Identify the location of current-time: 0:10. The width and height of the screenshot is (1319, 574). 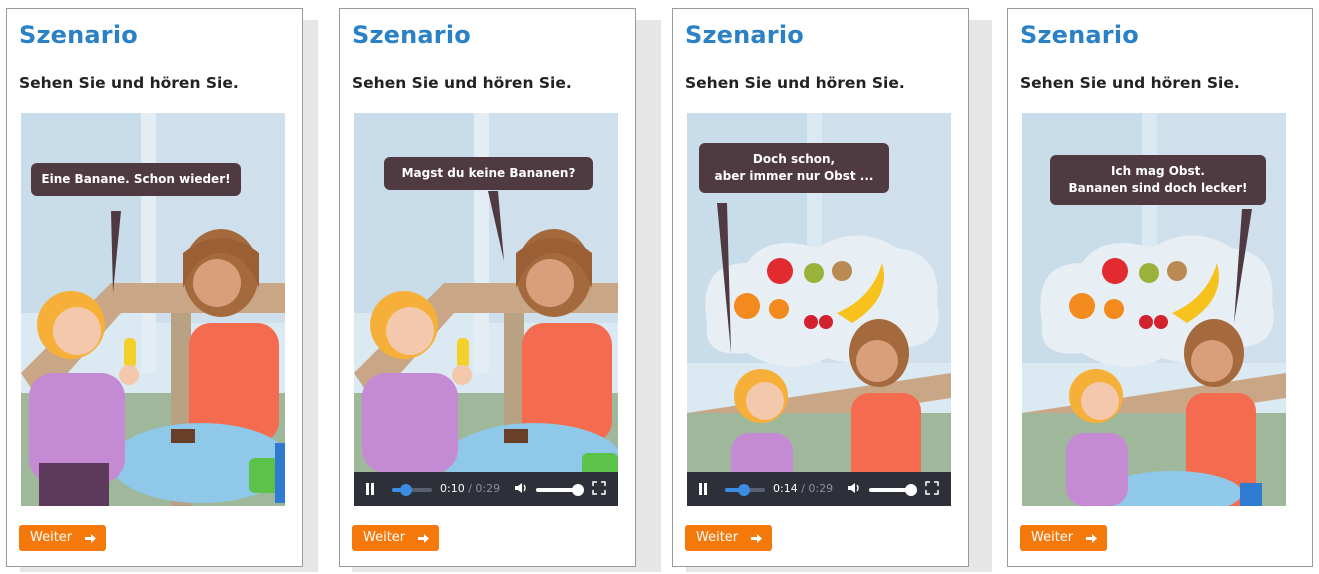
(452, 488).